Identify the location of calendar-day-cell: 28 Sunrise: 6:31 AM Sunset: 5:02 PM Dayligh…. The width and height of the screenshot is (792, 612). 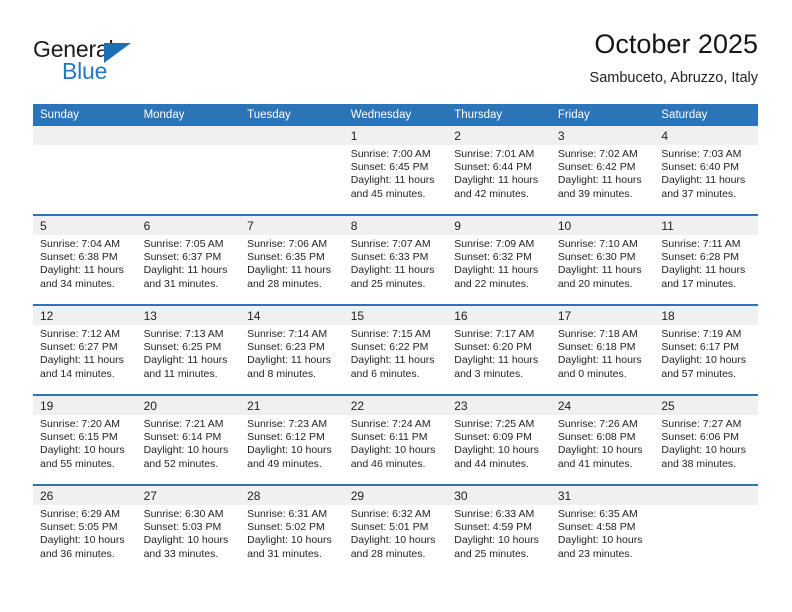
(292, 529).